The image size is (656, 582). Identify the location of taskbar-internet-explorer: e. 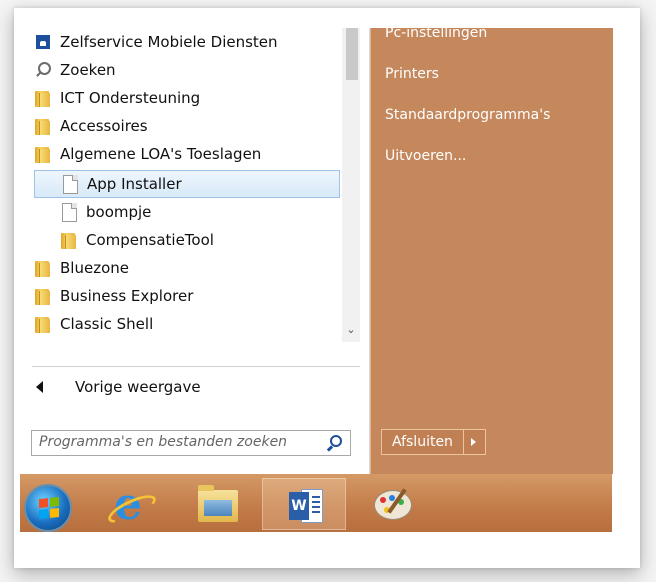
(132, 504).